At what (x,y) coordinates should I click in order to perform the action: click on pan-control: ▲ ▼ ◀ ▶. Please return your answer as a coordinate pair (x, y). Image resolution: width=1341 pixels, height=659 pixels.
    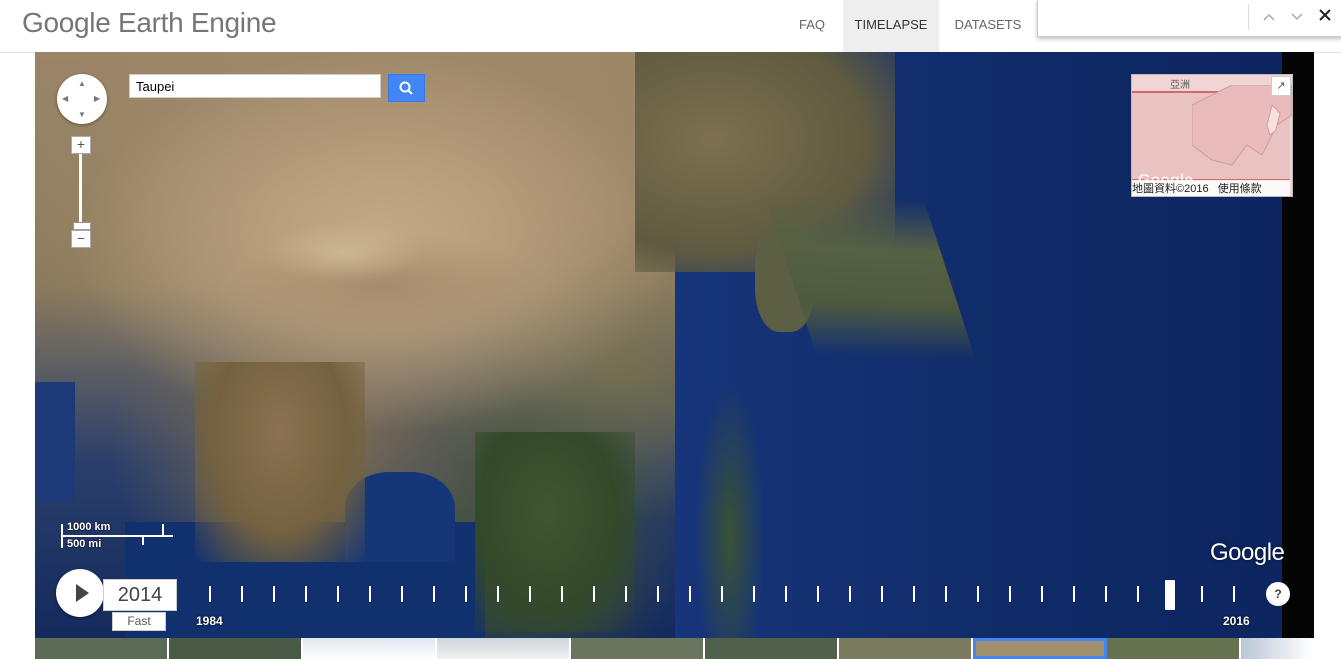
    Looking at the image, I should click on (82, 99).